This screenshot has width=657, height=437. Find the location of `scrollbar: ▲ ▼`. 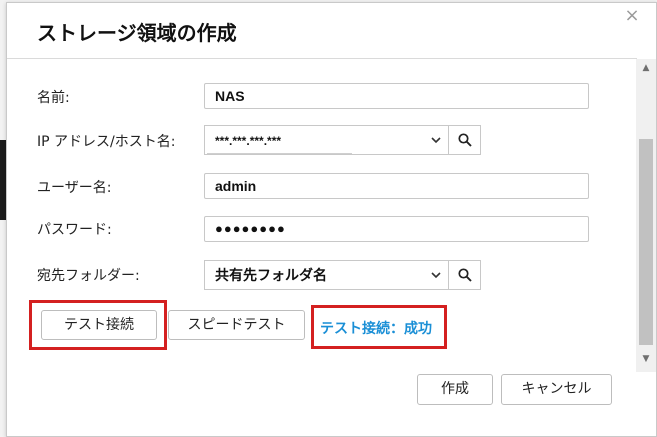

scrollbar: ▲ ▼ is located at coordinates (646, 215).